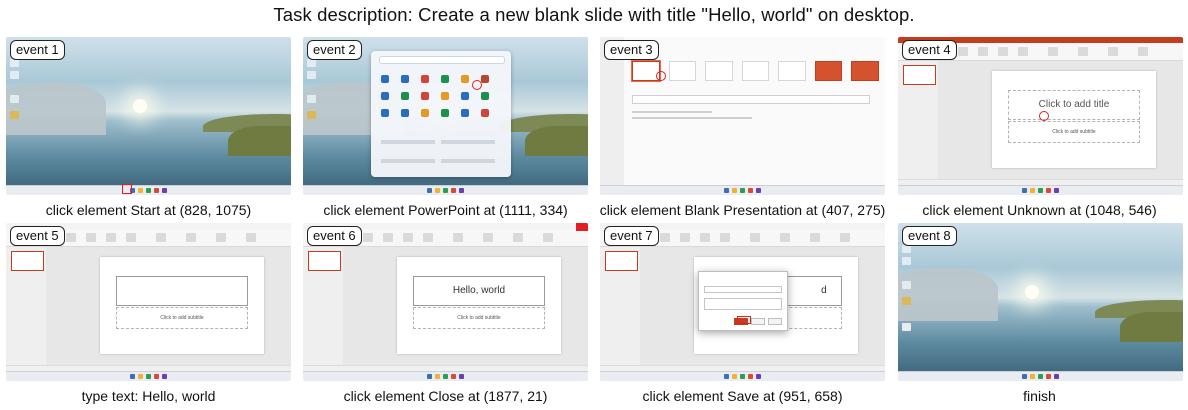 This screenshot has height=410, width=1188. I want to click on filename-input, so click(743, 289).